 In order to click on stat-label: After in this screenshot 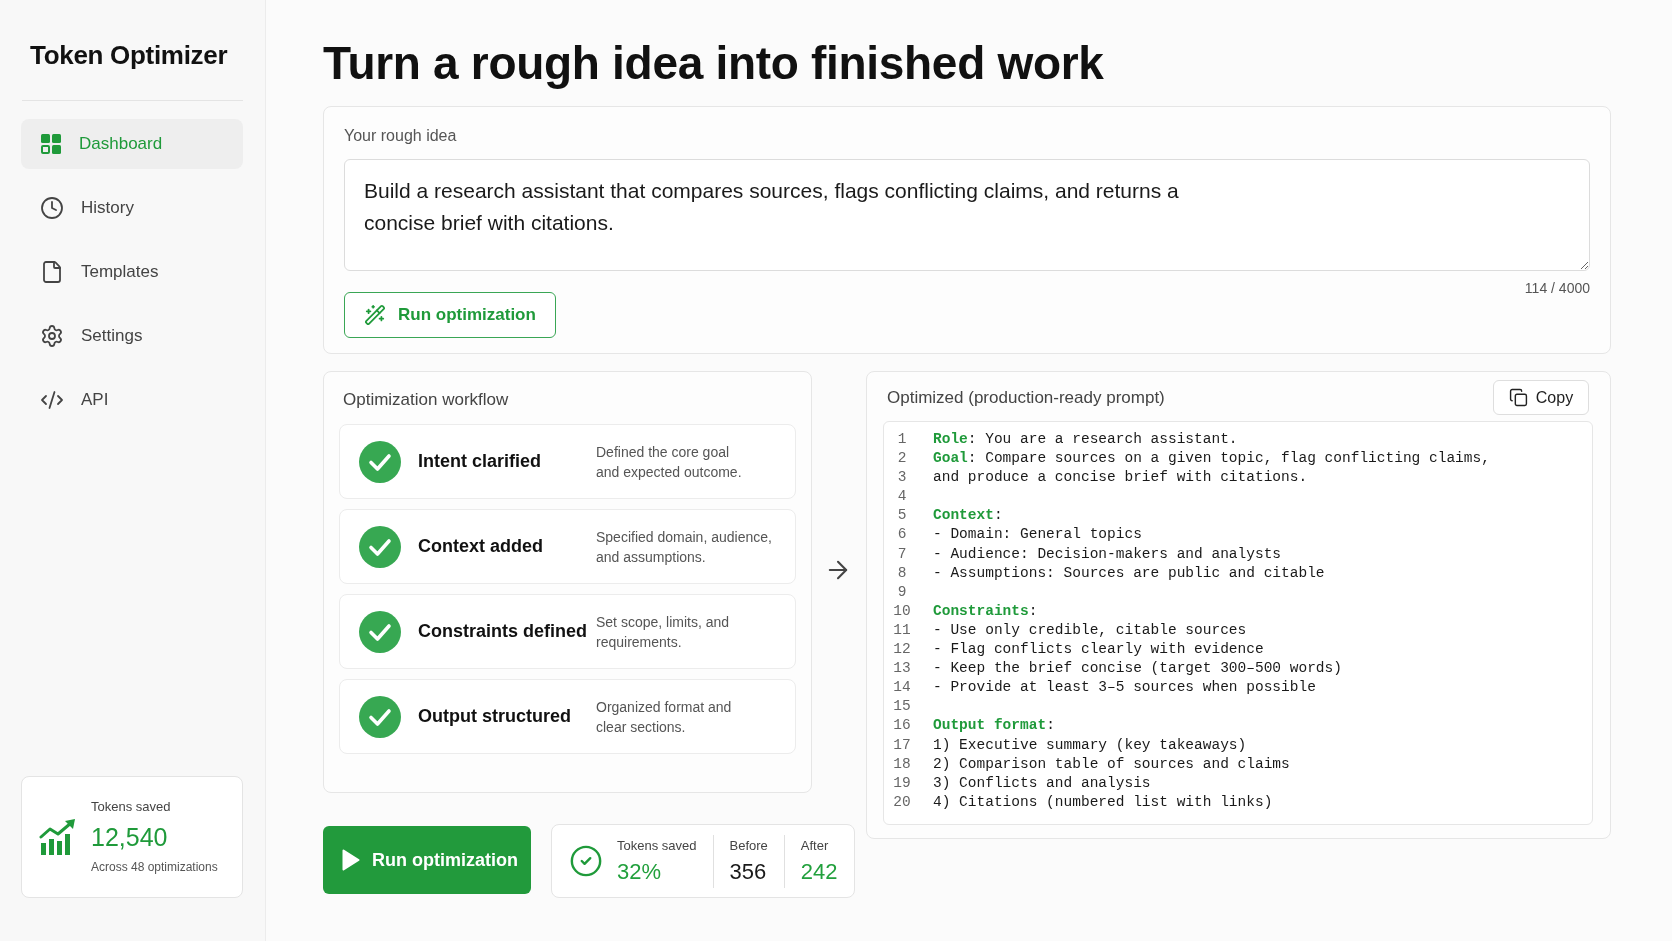, I will do `click(815, 845)`.